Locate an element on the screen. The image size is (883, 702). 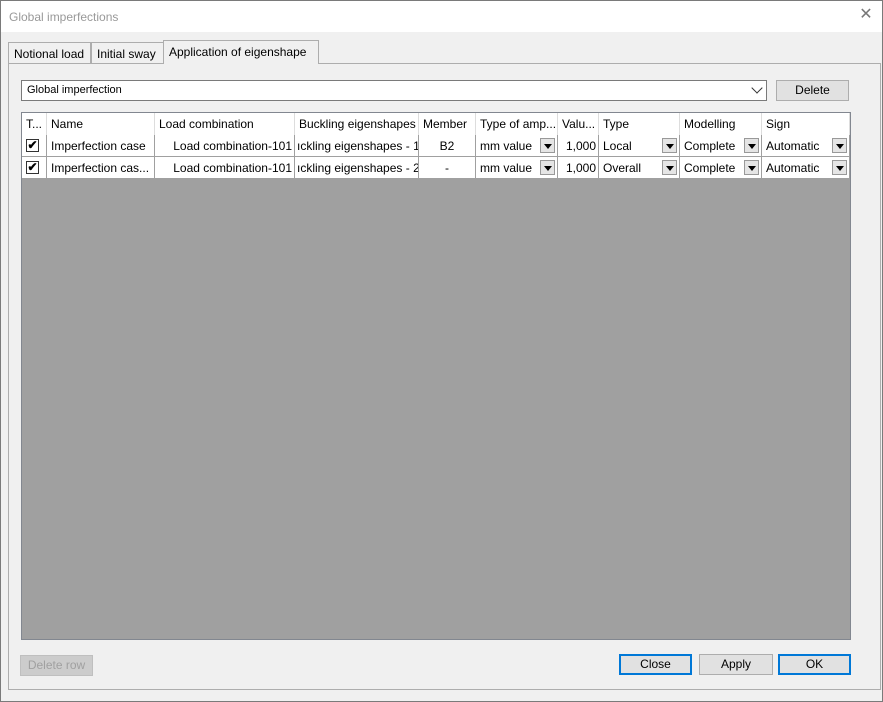
window-title: Global imperfections is located at coordinates (64, 17).